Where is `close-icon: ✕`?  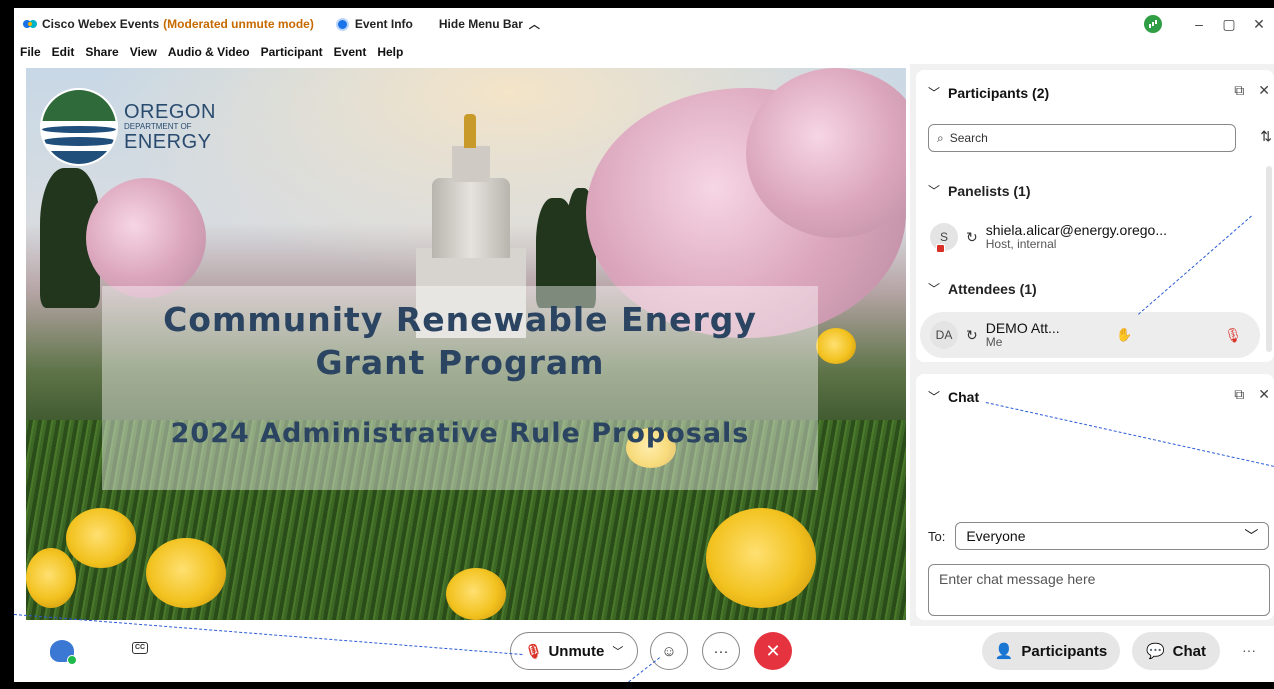 close-icon: ✕ is located at coordinates (773, 650).